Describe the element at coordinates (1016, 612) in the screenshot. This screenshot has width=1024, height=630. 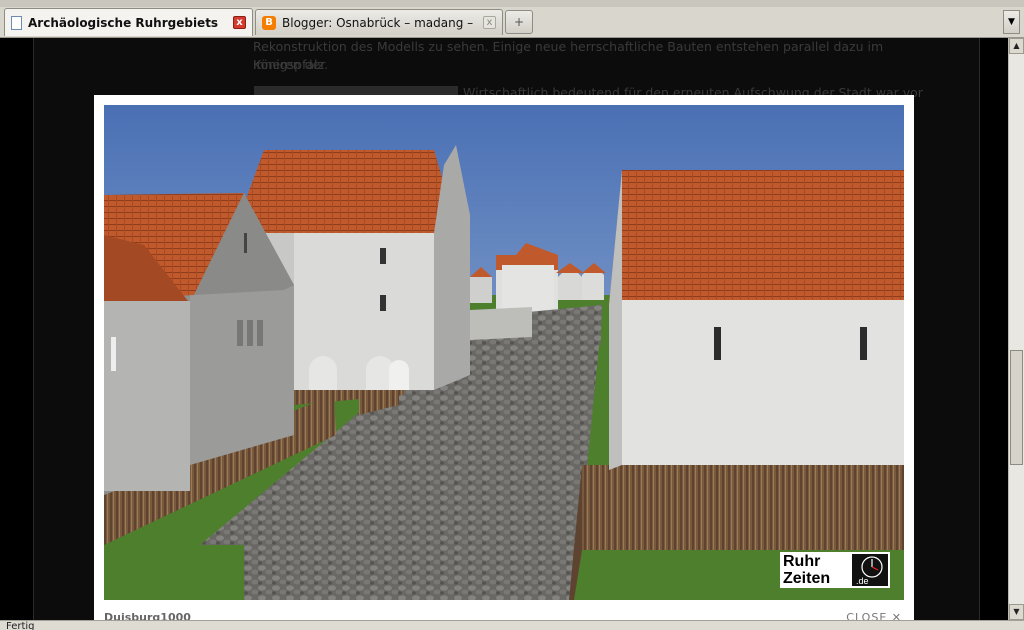
I see `scroll-down-icon: ▼` at that location.